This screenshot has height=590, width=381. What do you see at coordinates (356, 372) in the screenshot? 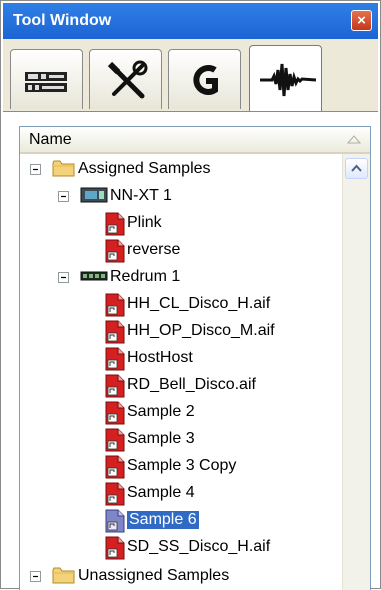
I see `vertical-scrollbar` at bounding box center [356, 372].